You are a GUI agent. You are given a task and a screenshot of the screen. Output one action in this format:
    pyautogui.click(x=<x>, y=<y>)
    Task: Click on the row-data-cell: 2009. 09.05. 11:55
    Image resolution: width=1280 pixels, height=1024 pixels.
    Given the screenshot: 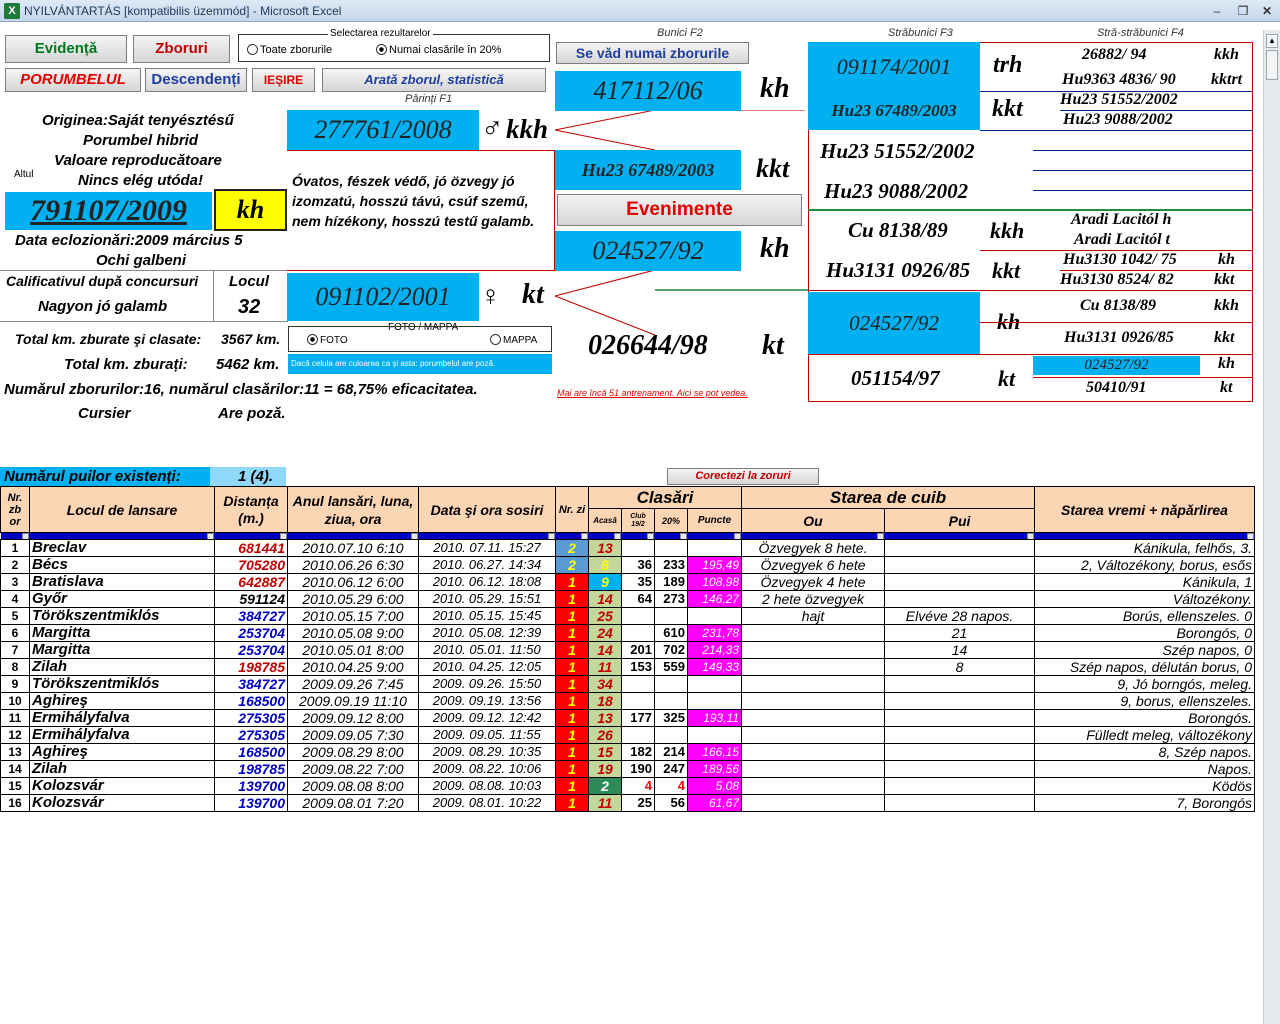 What is the action you would take?
    pyautogui.click(x=487, y=735)
    